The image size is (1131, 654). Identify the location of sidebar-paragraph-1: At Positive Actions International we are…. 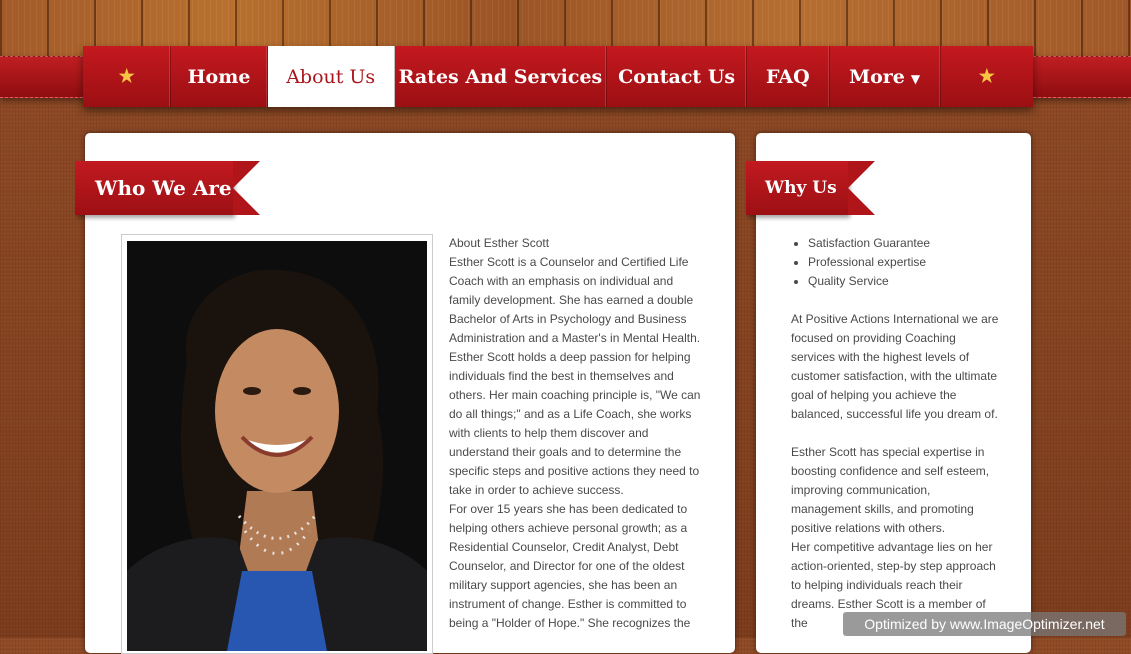
(895, 366).